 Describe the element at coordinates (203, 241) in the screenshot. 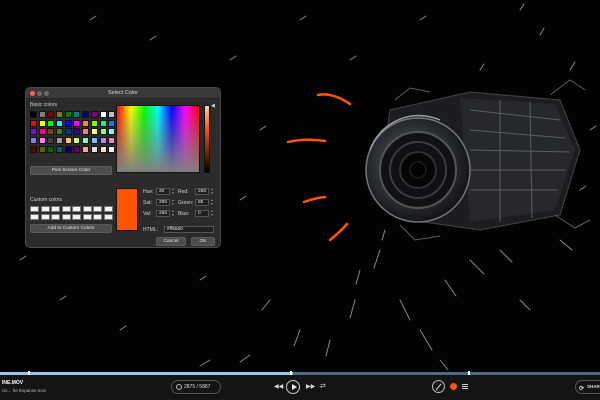

I see `ok-button: OK` at that location.